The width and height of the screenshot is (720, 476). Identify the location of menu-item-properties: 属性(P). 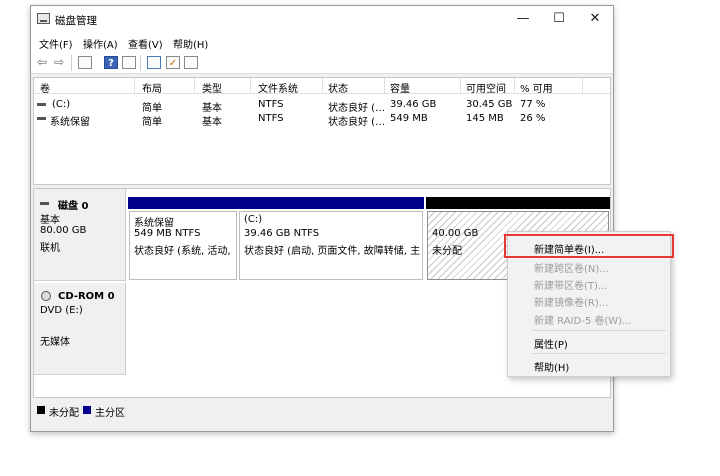
(551, 343).